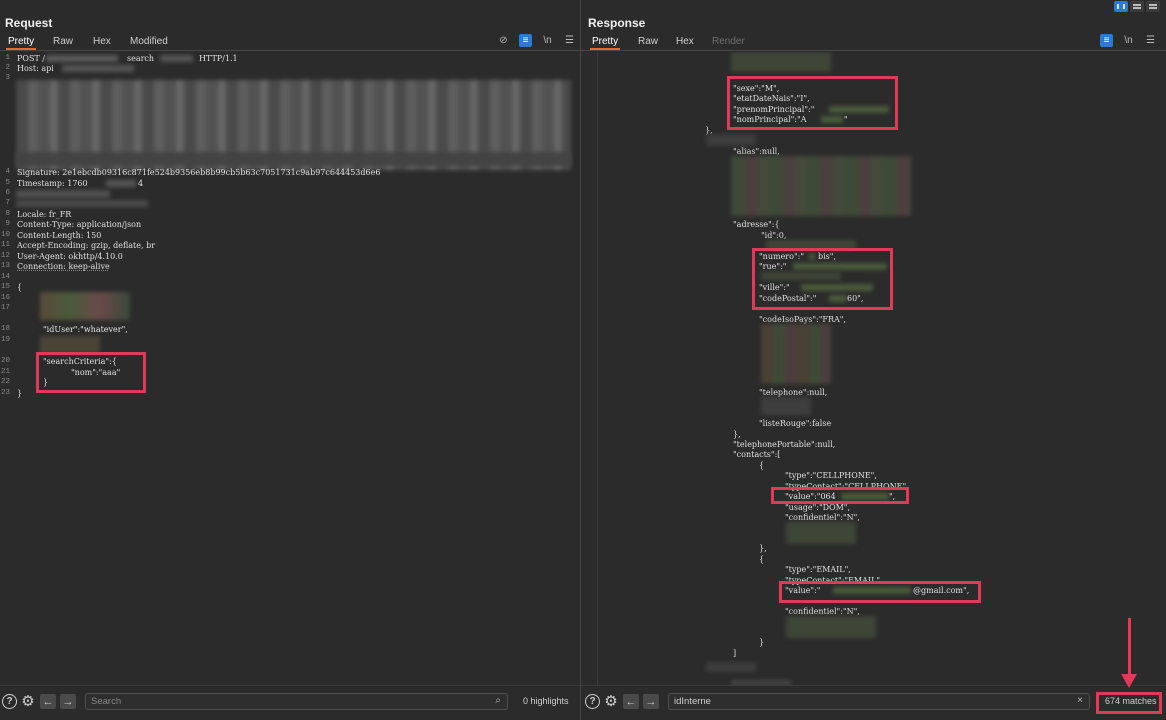 Image resolution: width=1166 pixels, height=720 pixels. Describe the element at coordinates (1153, 6) in the screenshot. I see `single-pane-icon` at that location.